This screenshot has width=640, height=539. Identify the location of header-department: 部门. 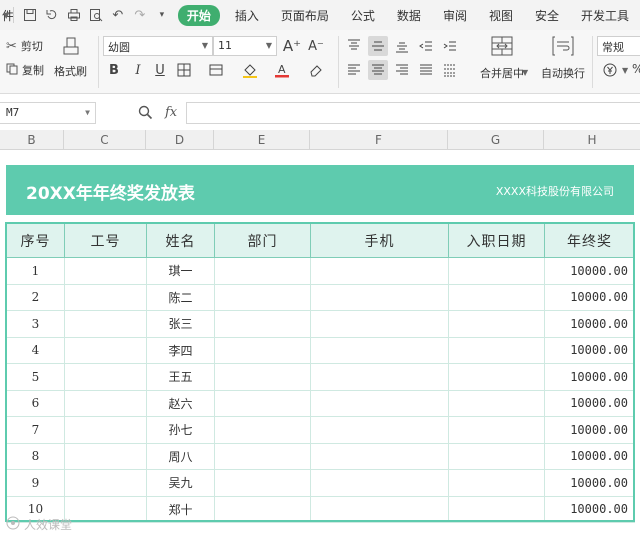
(262, 240).